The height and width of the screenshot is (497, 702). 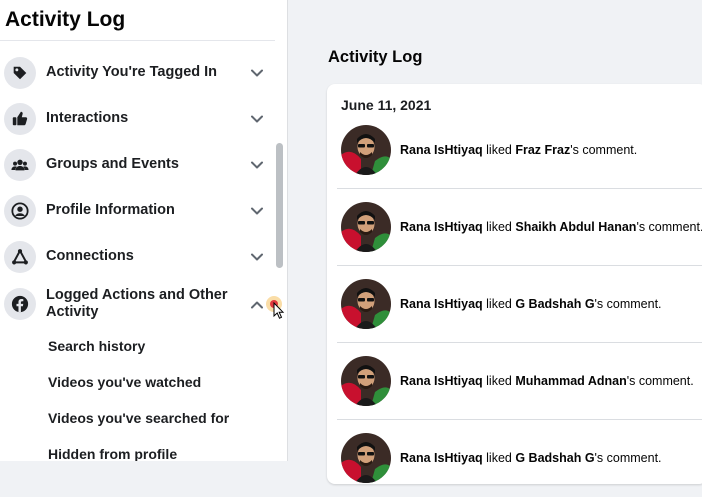 What do you see at coordinates (90, 256) in the screenshot?
I see `sidebar-item-label: Connections` at bounding box center [90, 256].